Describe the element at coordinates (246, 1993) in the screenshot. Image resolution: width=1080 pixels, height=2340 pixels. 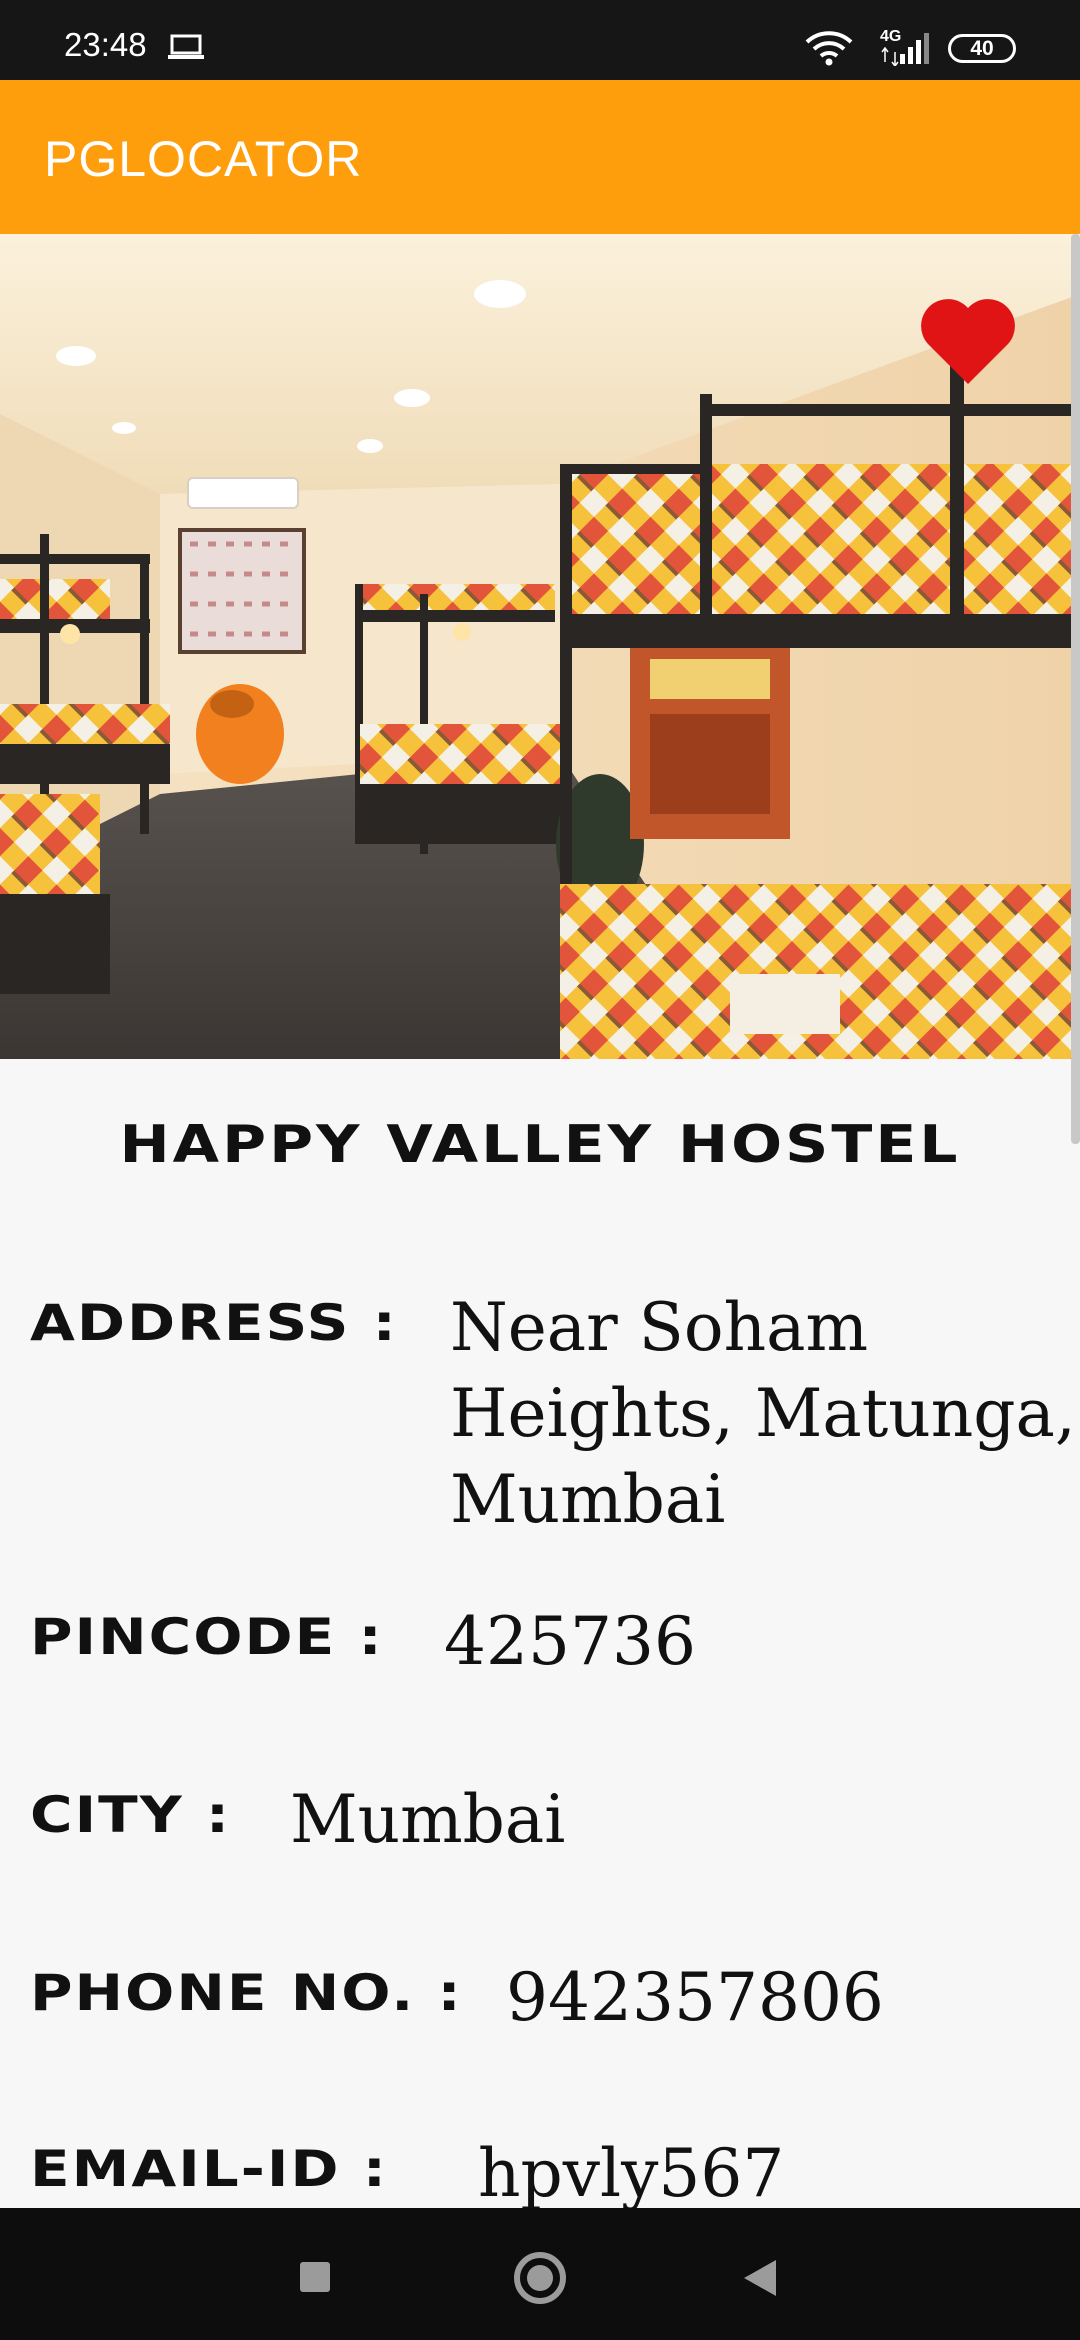
I see `phone-label: PHONE NO. :` at that location.